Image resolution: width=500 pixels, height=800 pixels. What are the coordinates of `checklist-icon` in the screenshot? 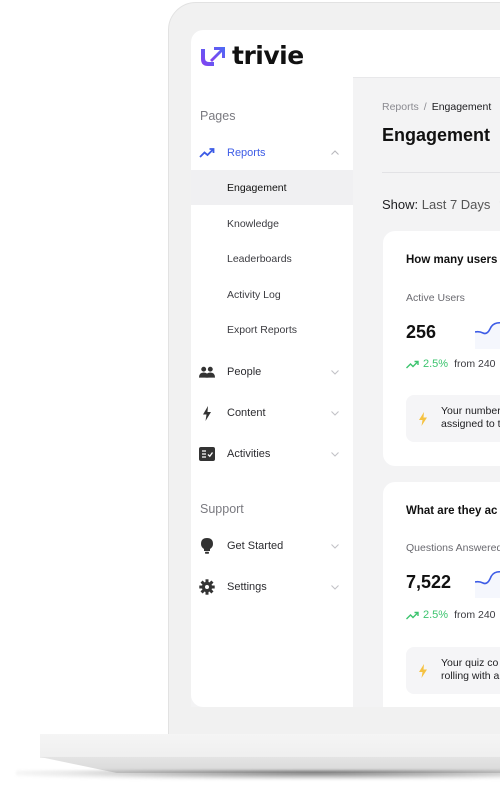 It's located at (207, 454).